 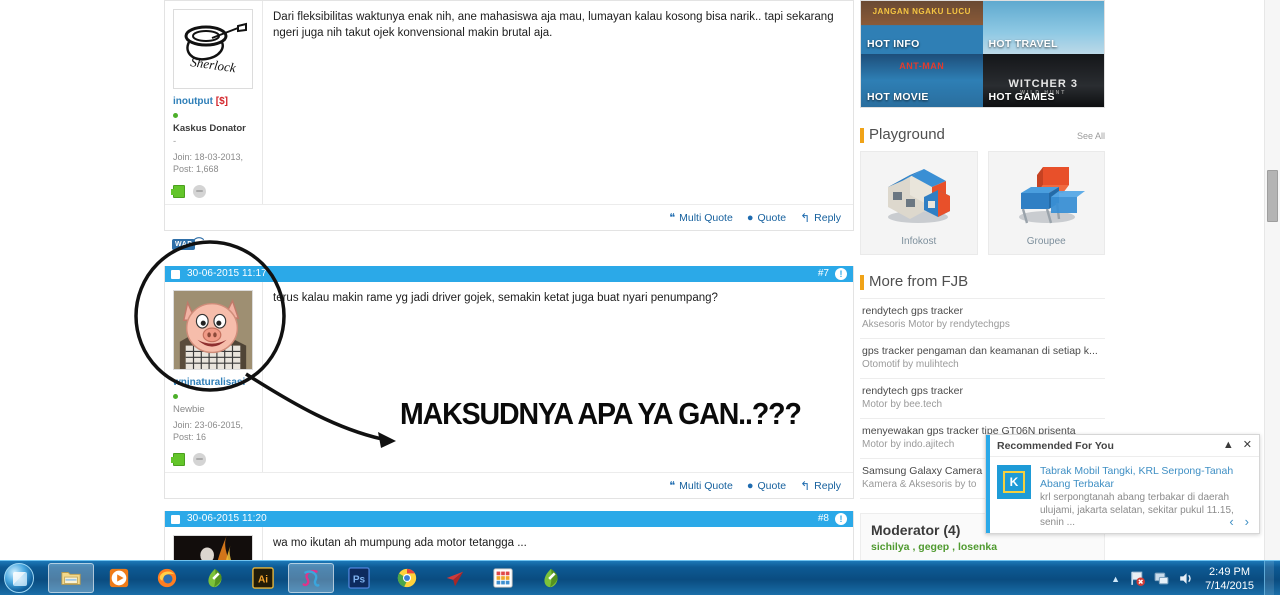 What do you see at coordinates (199, 243) in the screenshot?
I see `wifi-wave-icon: ⌒` at bounding box center [199, 243].